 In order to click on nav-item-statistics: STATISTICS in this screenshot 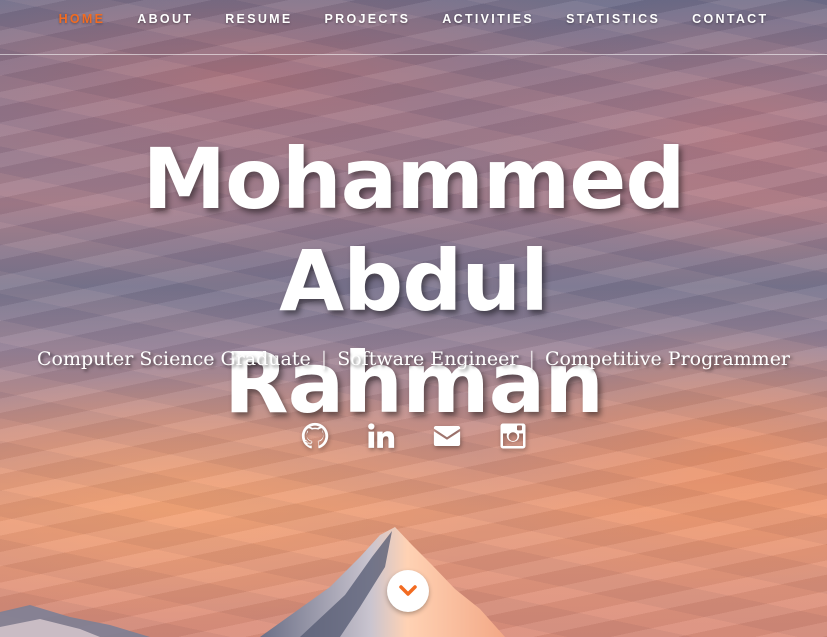, I will do `click(613, 19)`.